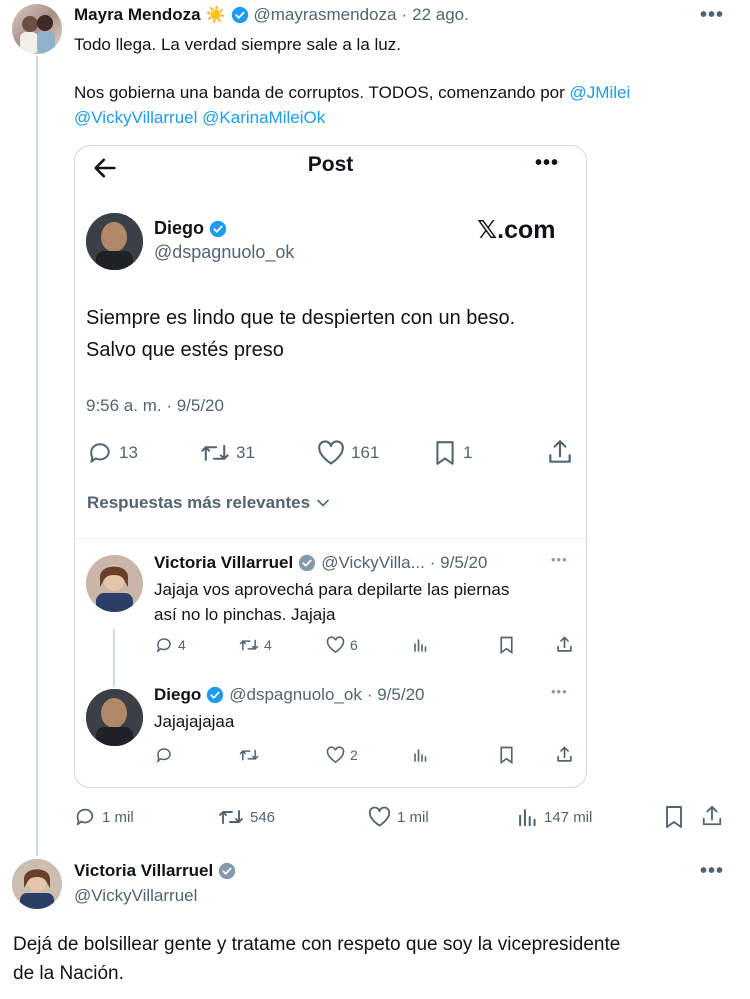  Describe the element at coordinates (114, 658) in the screenshot. I see `reply-thread-line` at that location.